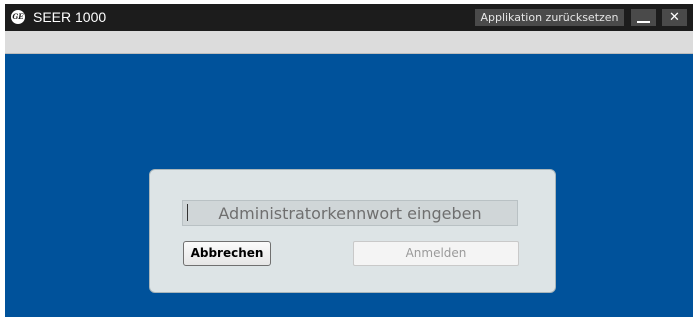 The image size is (697, 317). I want to click on app-title: SEER 1000, so click(70, 17).